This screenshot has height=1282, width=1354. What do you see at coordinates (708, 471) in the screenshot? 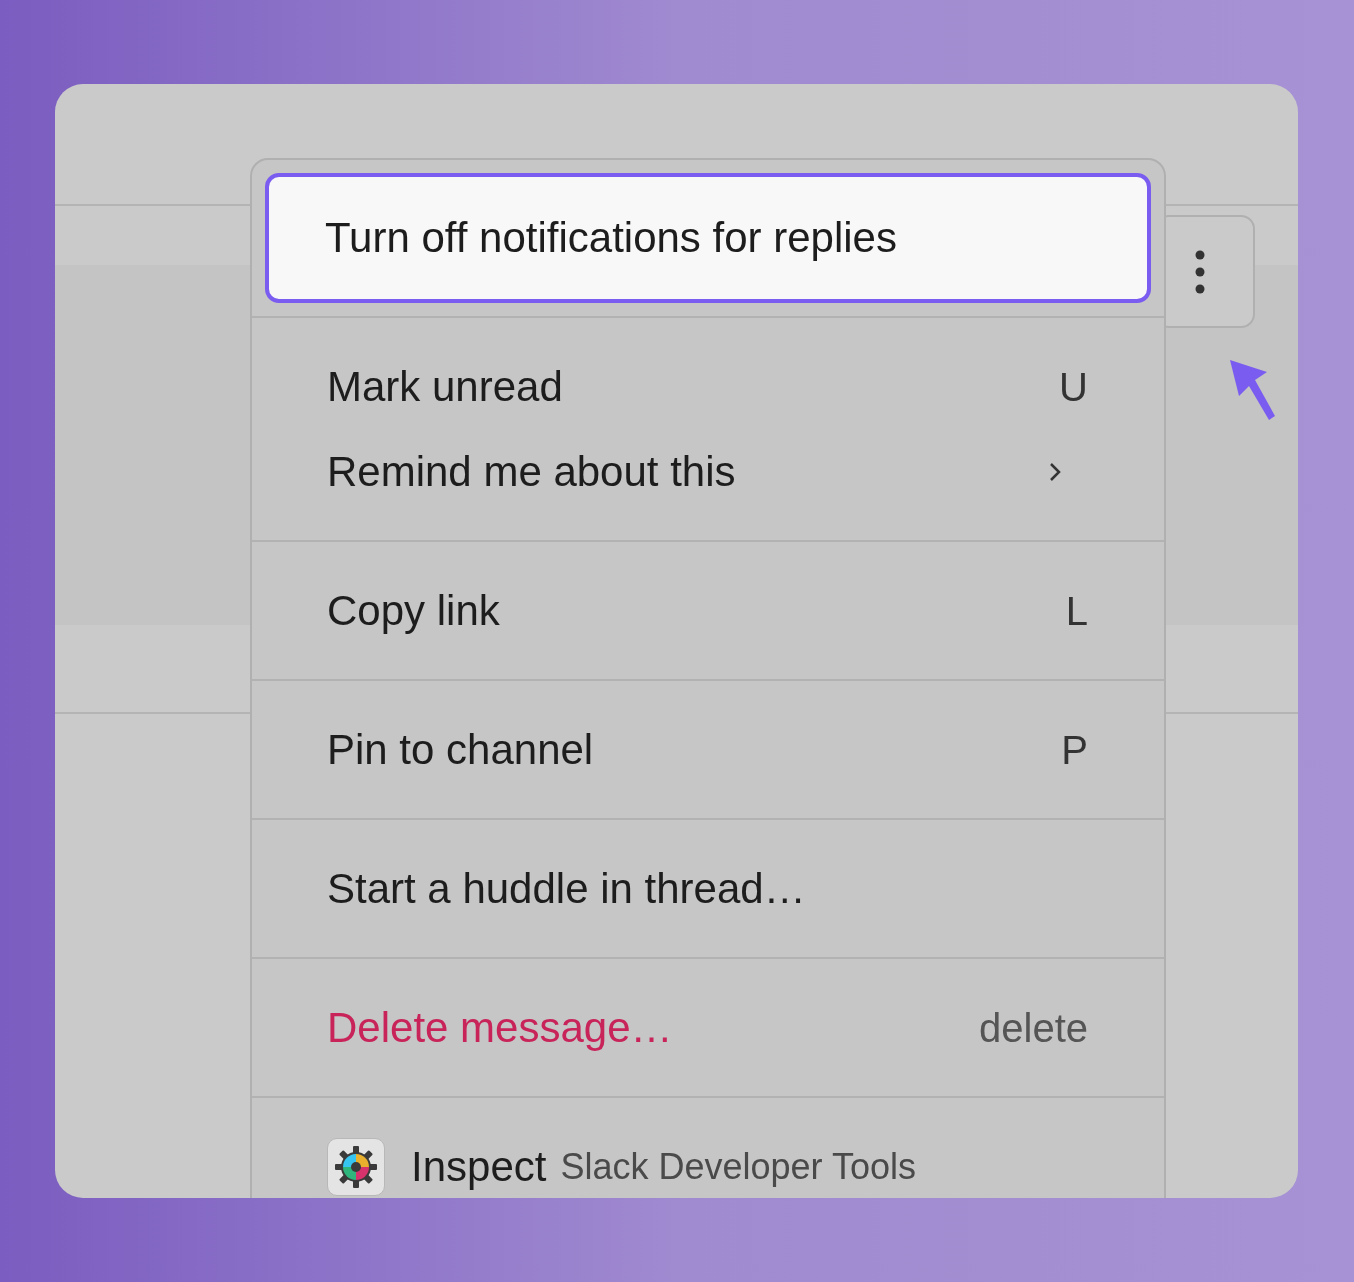
I see `menu-item: Remind me about this` at bounding box center [708, 471].